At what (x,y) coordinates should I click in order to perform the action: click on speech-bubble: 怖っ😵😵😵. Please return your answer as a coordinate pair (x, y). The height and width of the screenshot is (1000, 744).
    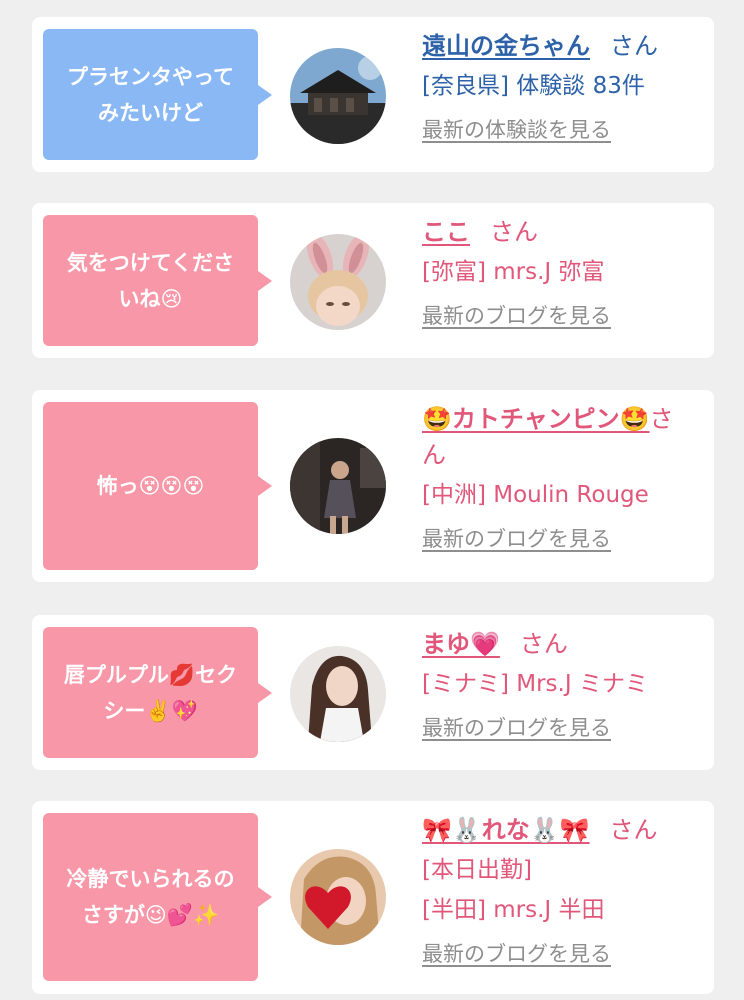
    Looking at the image, I should click on (157, 486).